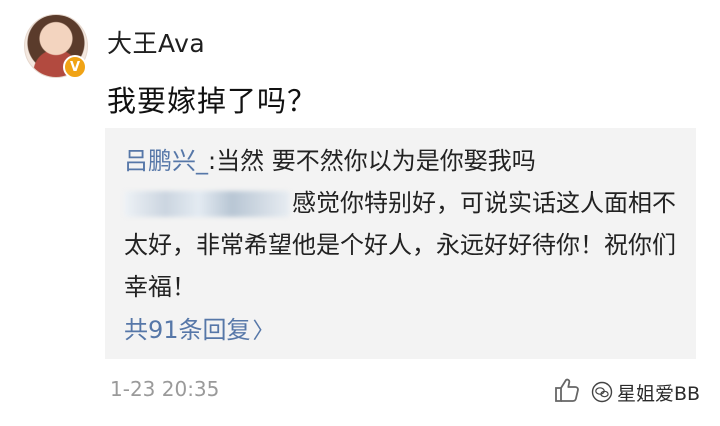  Describe the element at coordinates (75, 67) in the screenshot. I see `verified-badge-icon: V` at that location.